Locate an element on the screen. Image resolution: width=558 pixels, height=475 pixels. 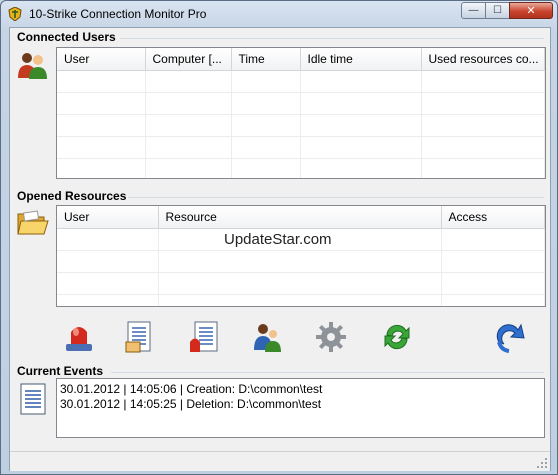
open-folder-icon is located at coordinates (33, 222).